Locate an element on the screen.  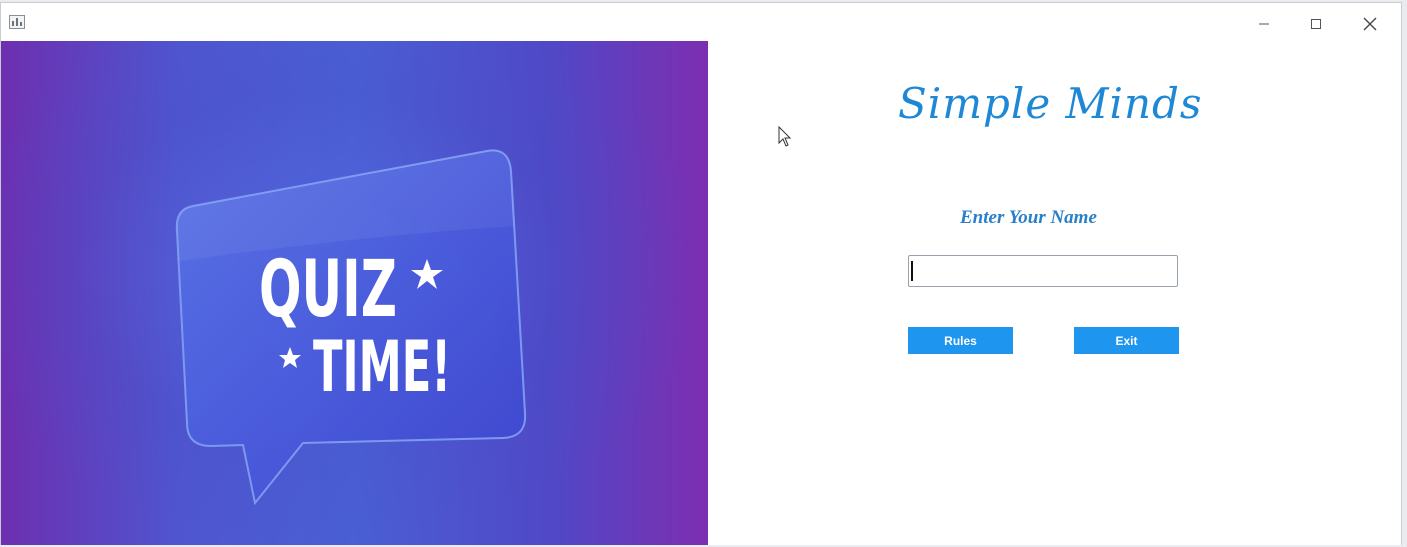
time-word: TIME! is located at coordinates (382, 367).